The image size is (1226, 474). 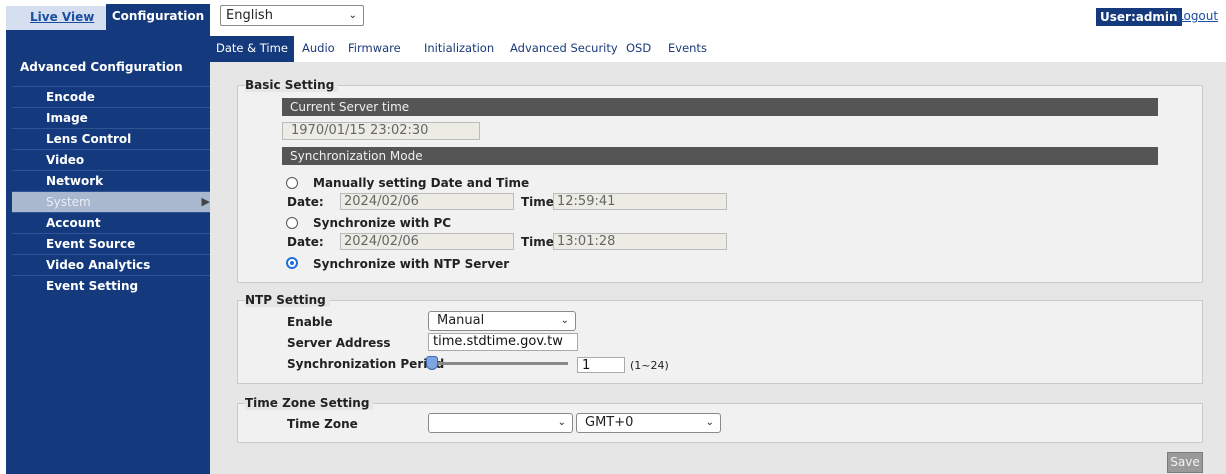 What do you see at coordinates (305, 242) in the screenshot?
I see `pc-date-label: Date:` at bounding box center [305, 242].